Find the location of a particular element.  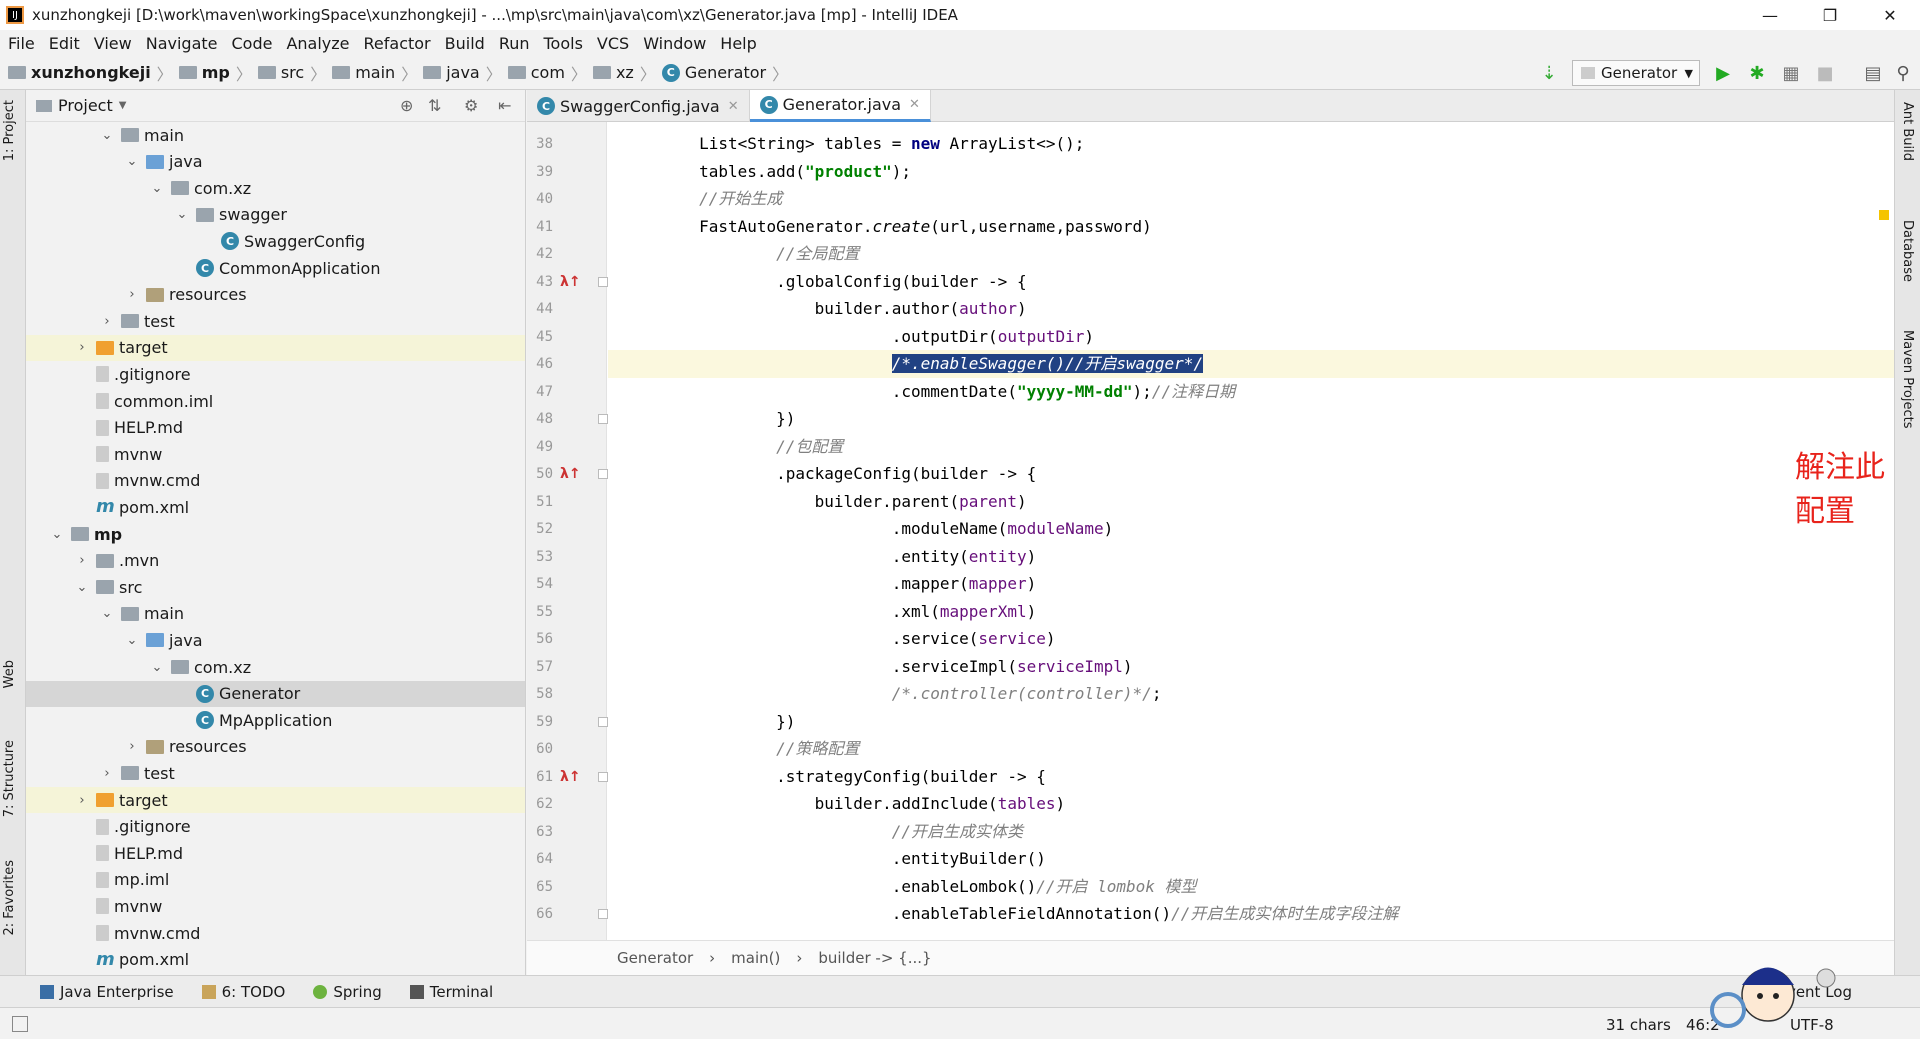

project-structure-icon: ▤ is located at coordinates (1873, 73).